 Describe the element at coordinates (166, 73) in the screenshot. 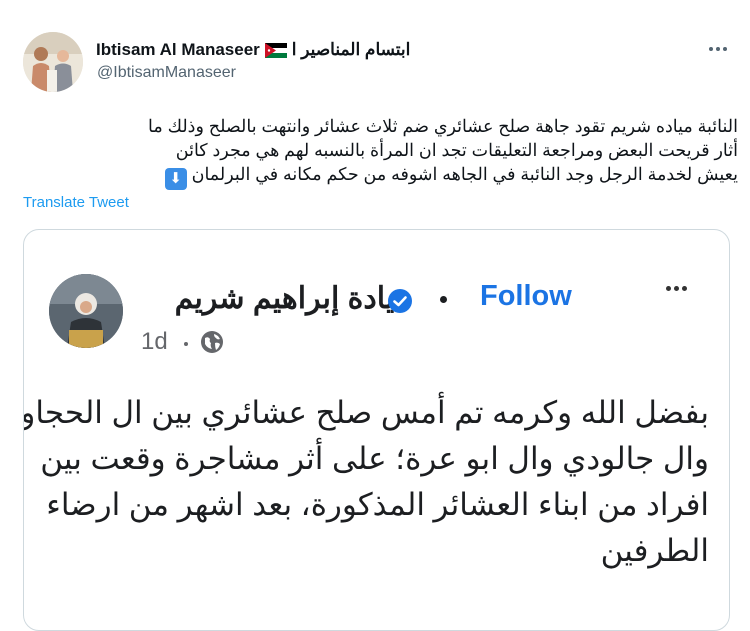

I see `author-handle: @IbtisamManaseer` at that location.